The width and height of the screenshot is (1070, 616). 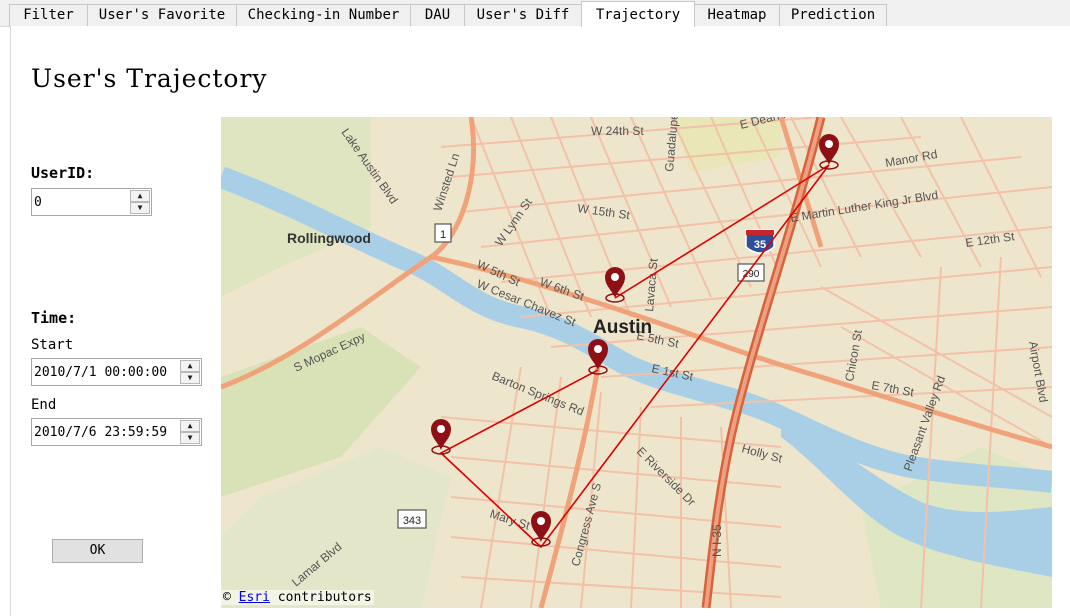 I want to click on shield-loop-1: 1, so click(x=443, y=233).